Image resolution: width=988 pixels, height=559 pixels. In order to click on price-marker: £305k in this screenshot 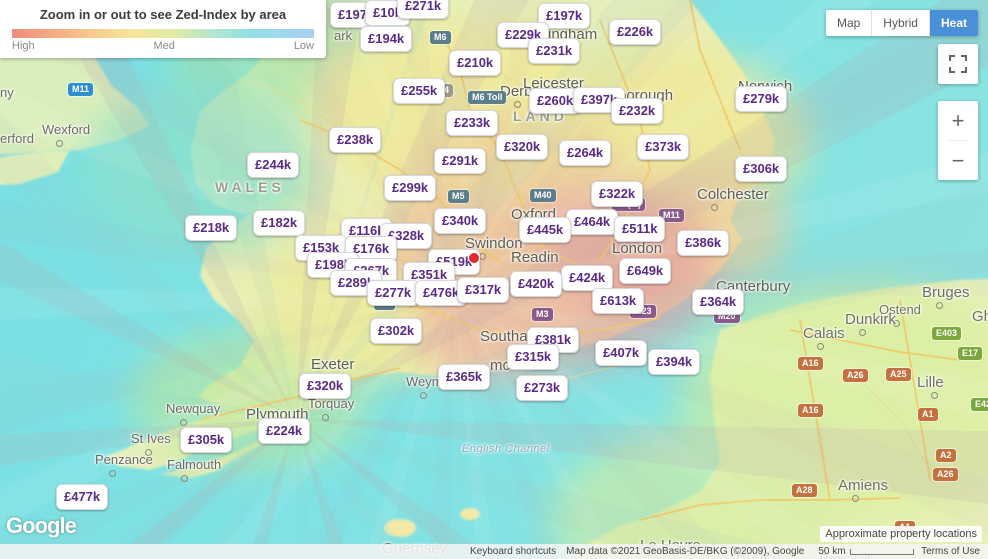, I will do `click(206, 440)`.